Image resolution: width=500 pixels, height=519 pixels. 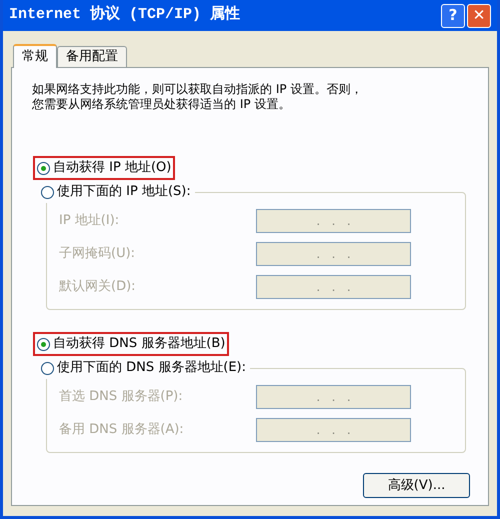 I want to click on radio-label: 使用下面的 IP 地址(S):, so click(x=124, y=192).